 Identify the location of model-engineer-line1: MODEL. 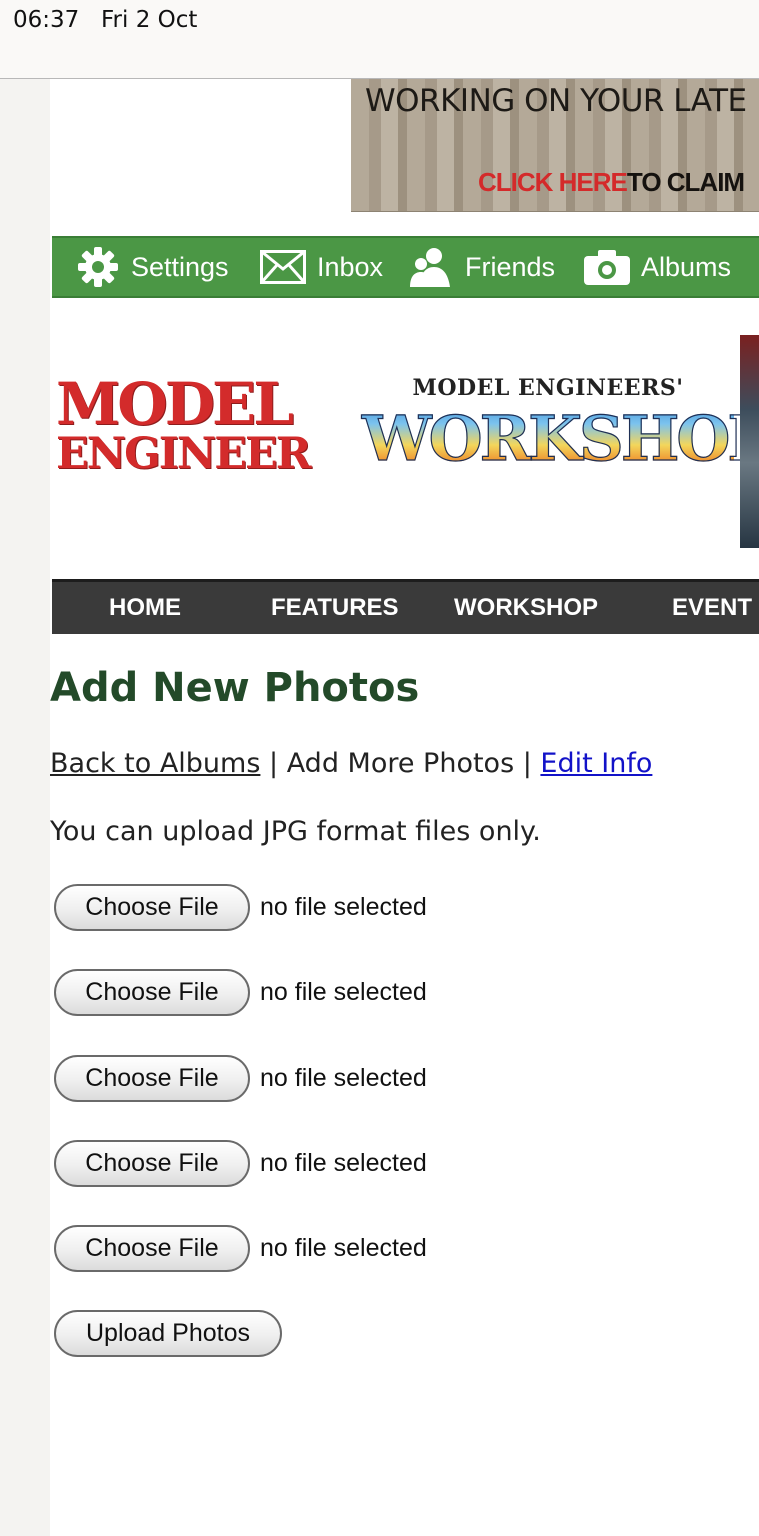
(175, 404).